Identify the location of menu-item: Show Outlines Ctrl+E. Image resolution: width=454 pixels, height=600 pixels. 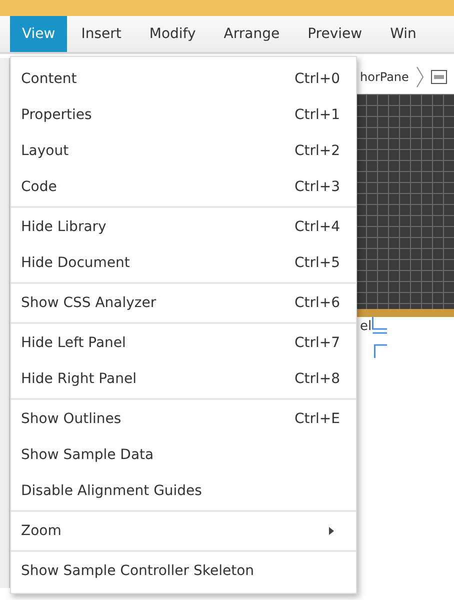
(183, 419).